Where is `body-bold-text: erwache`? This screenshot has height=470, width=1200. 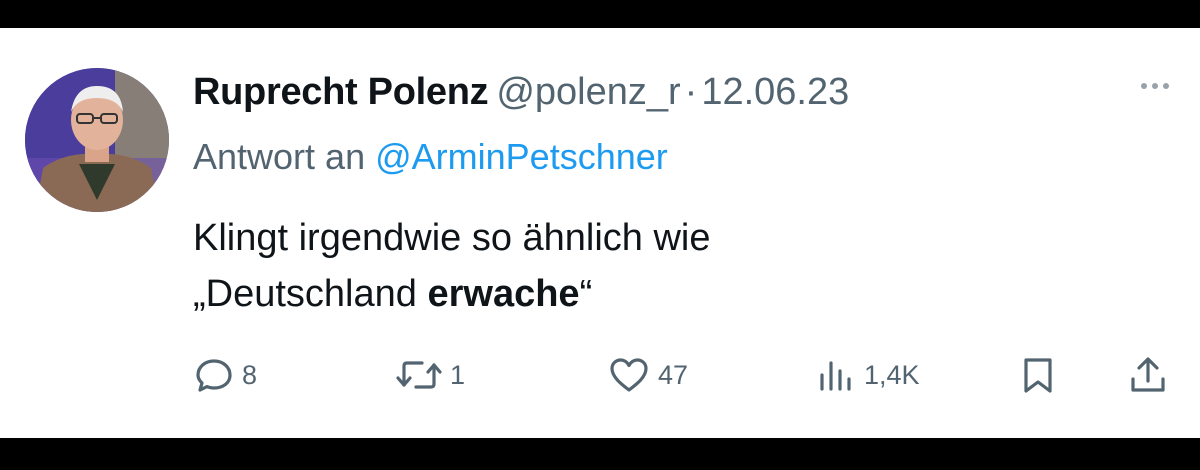
body-bold-text: erwache is located at coordinates (503, 294).